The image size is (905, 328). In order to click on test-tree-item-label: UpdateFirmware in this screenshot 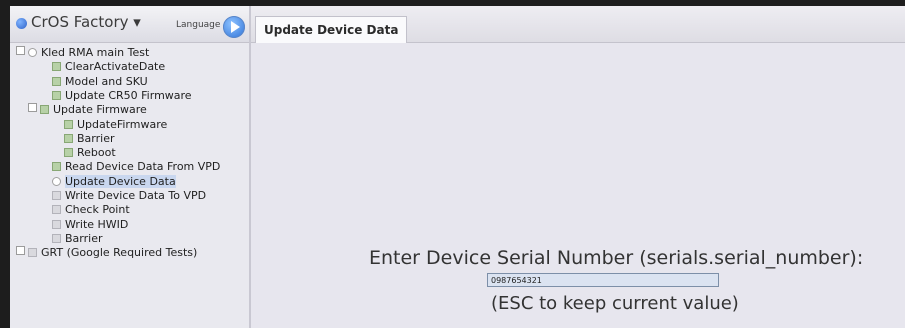, I will do `click(122, 124)`.